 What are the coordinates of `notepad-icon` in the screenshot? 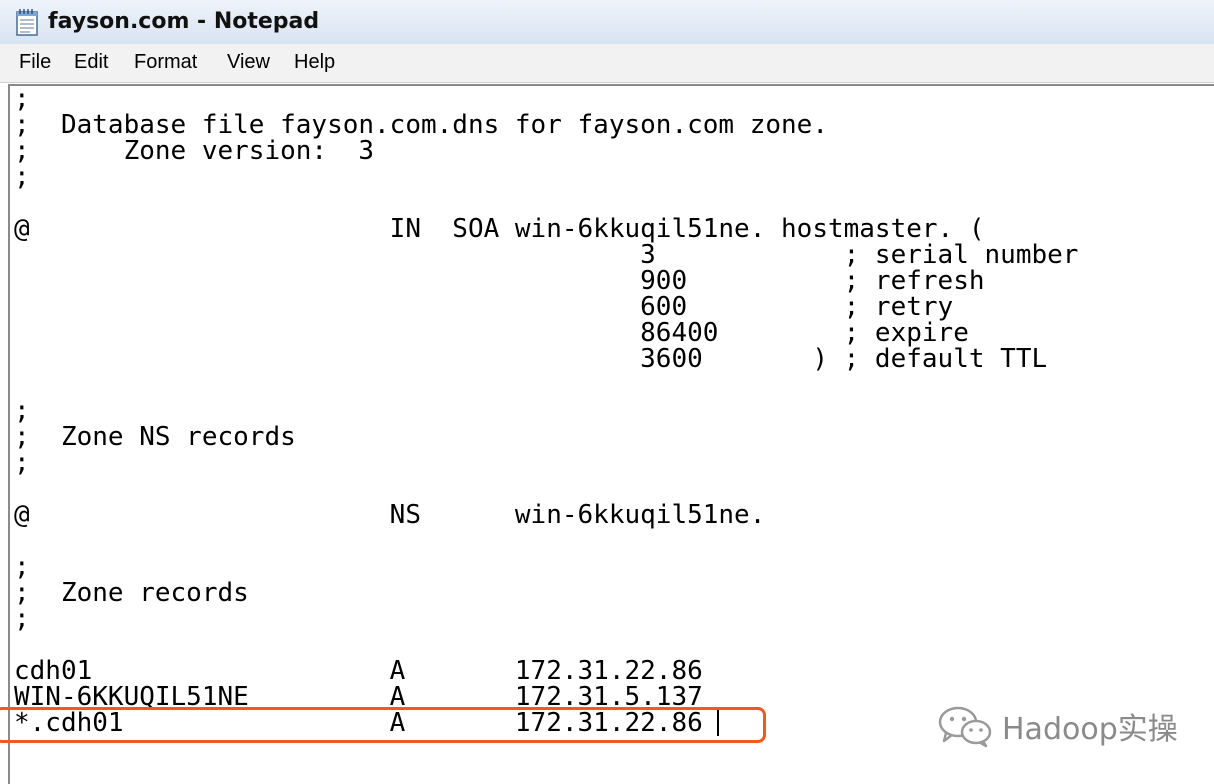 It's located at (27, 22).